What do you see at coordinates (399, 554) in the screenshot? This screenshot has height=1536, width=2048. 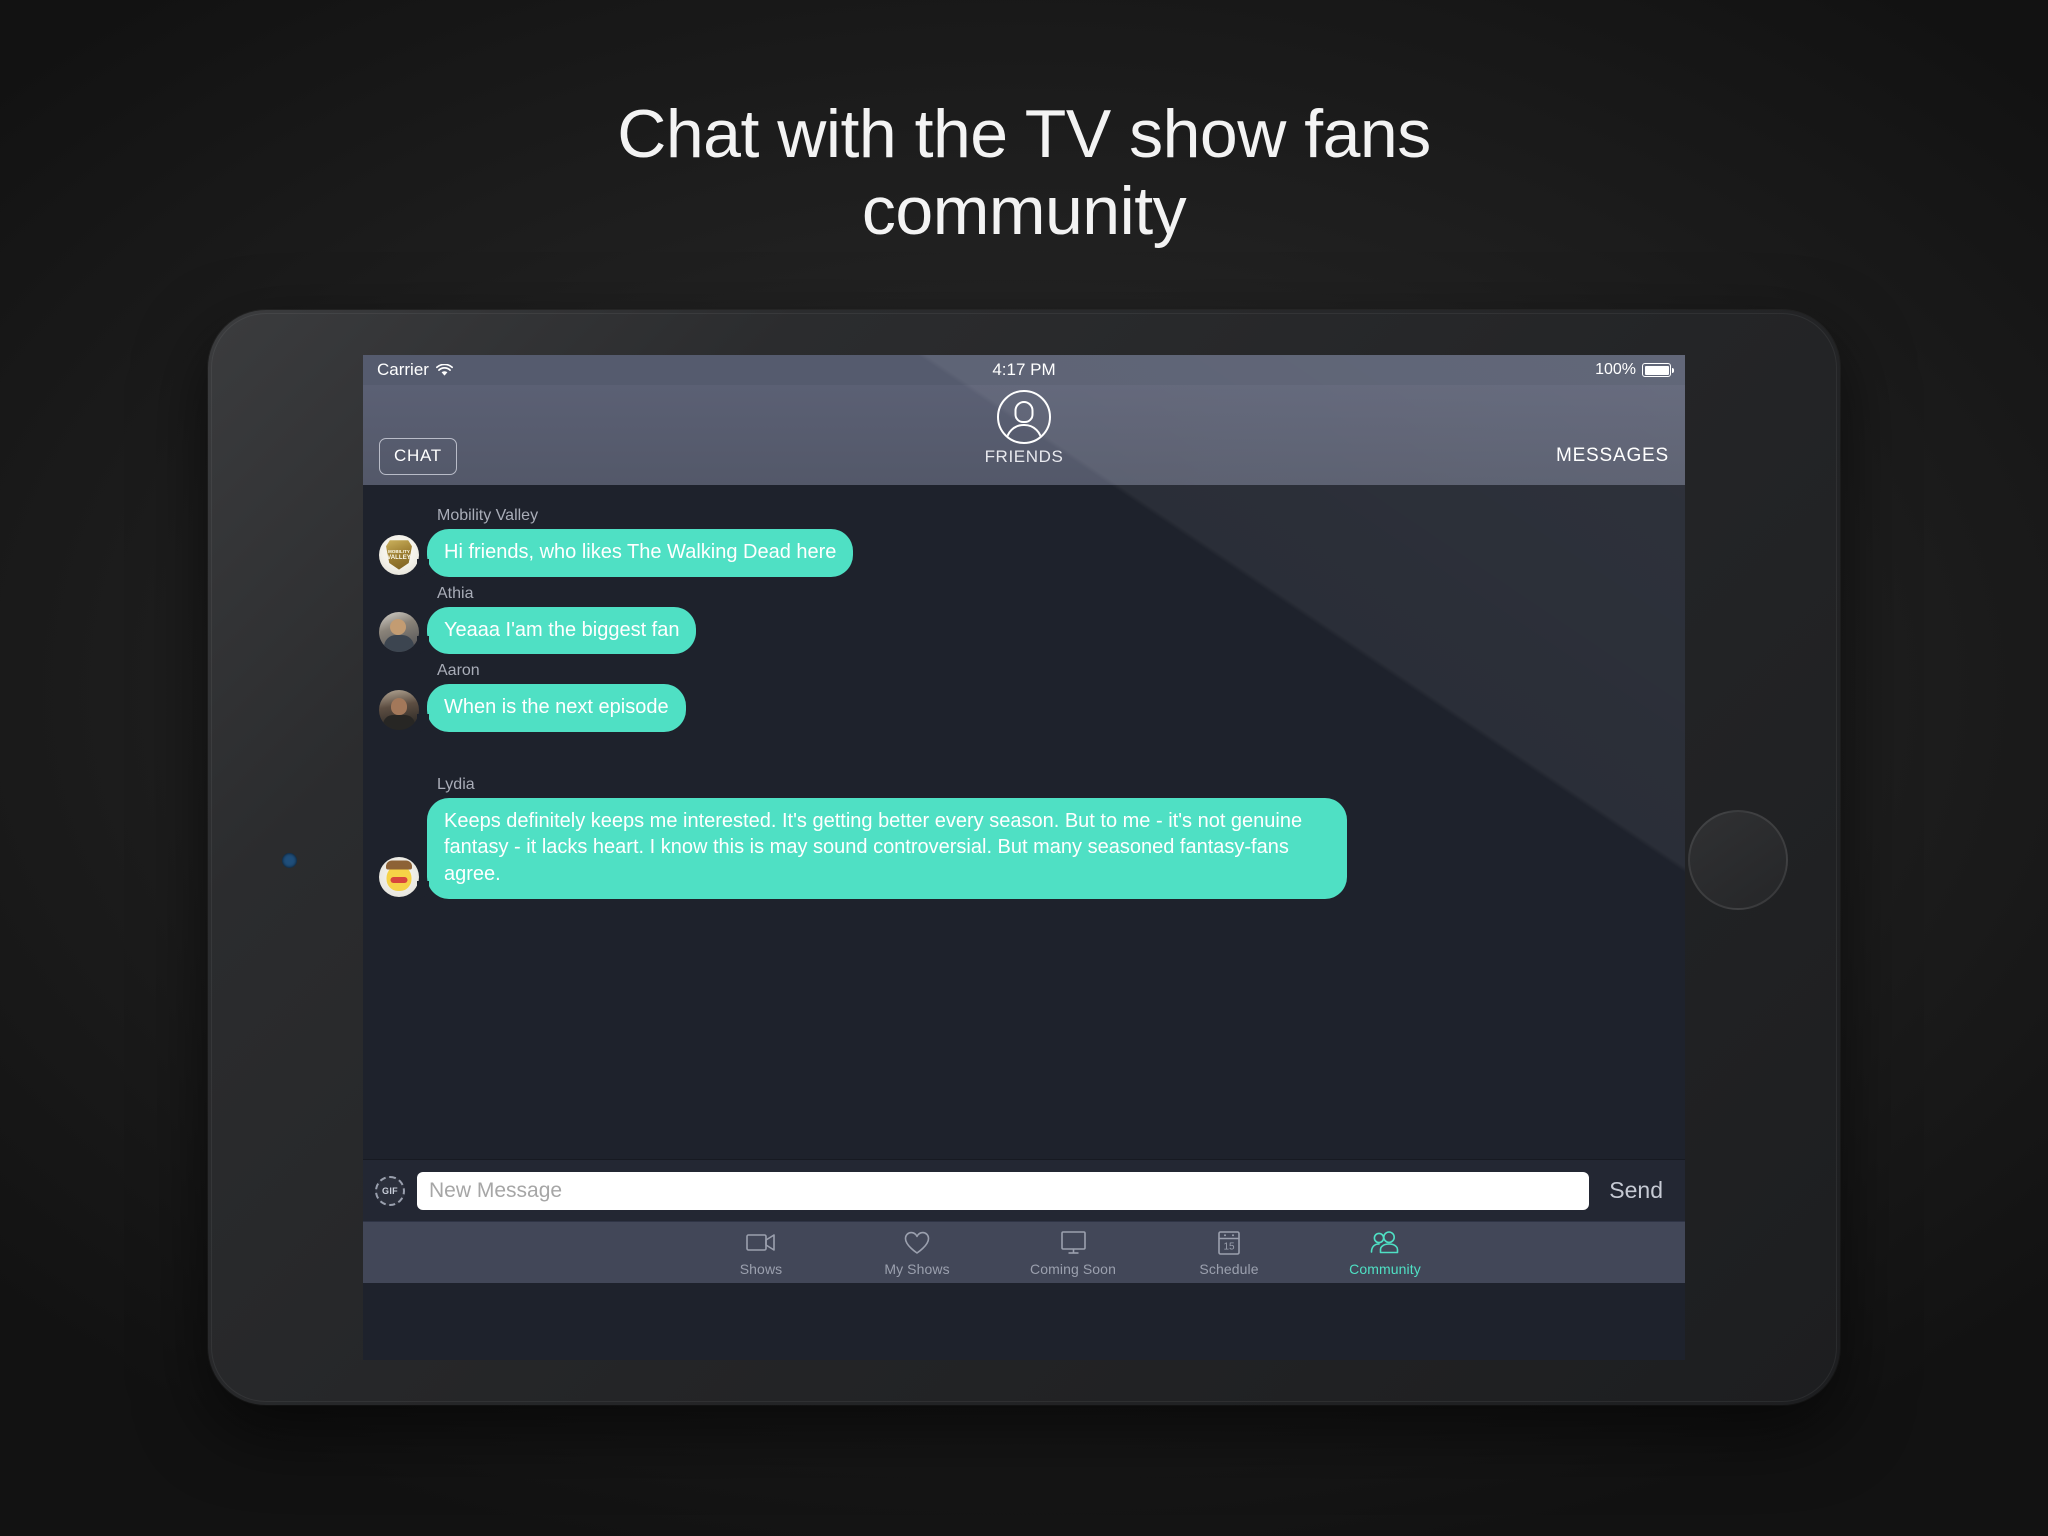 I see `mobility-valley-badge-avatar: MOBILITY VALLEY` at bounding box center [399, 554].